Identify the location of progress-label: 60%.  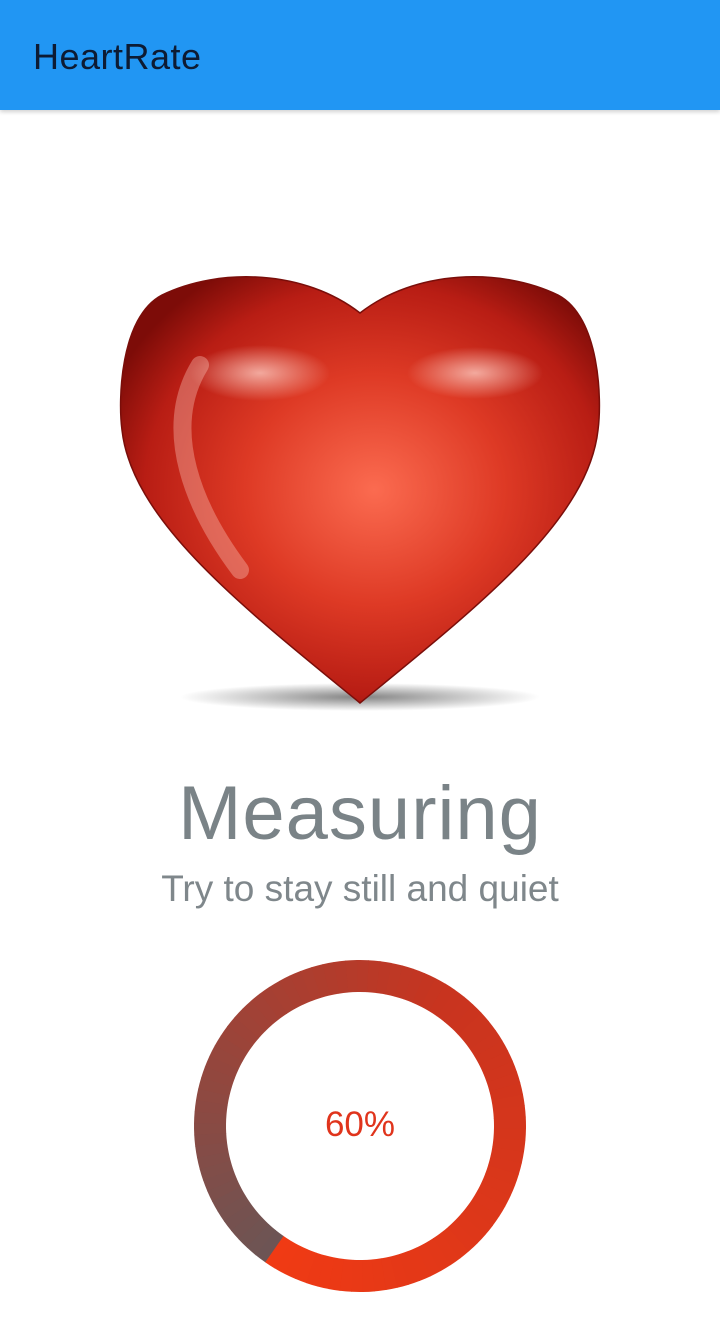
(360, 1124).